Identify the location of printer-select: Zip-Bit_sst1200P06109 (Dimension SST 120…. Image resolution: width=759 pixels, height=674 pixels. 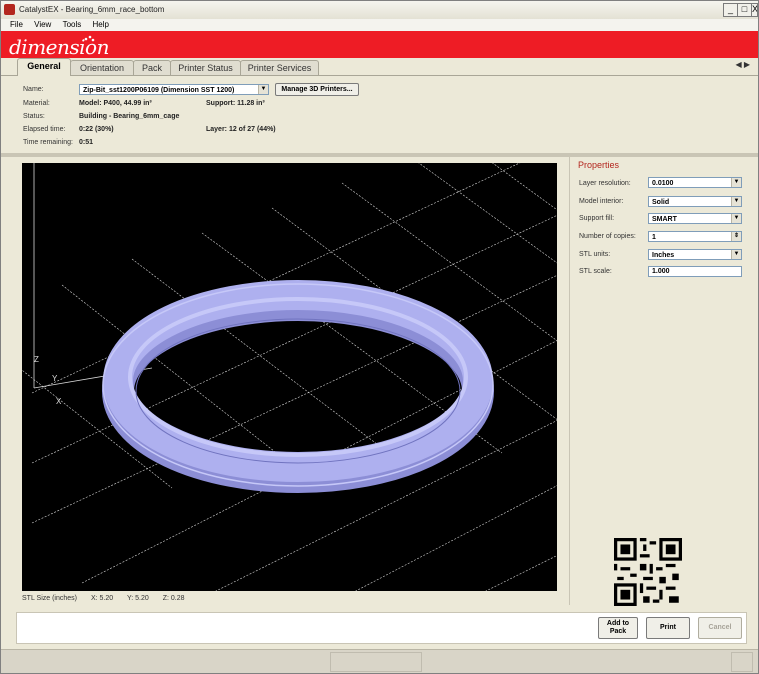
(174, 89).